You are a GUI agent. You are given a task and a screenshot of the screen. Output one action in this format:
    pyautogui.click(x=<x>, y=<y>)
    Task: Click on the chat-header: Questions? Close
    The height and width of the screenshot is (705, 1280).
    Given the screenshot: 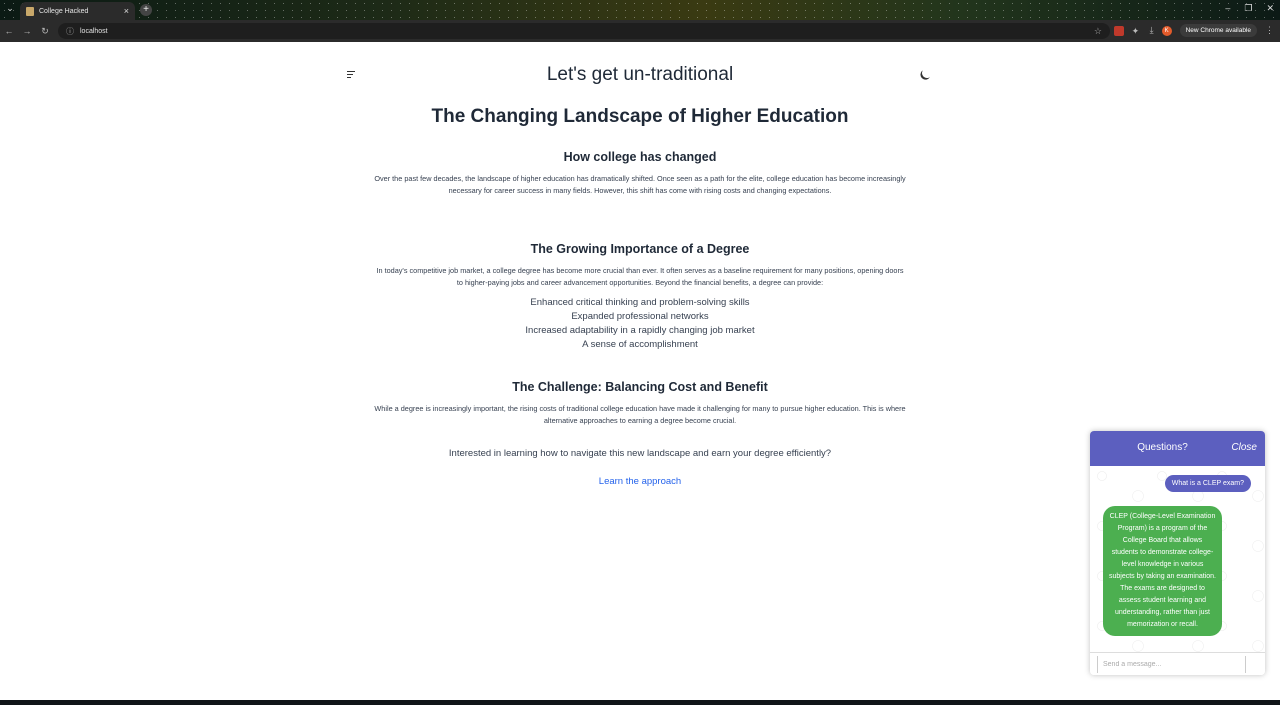 What is the action you would take?
    pyautogui.click(x=1177, y=448)
    